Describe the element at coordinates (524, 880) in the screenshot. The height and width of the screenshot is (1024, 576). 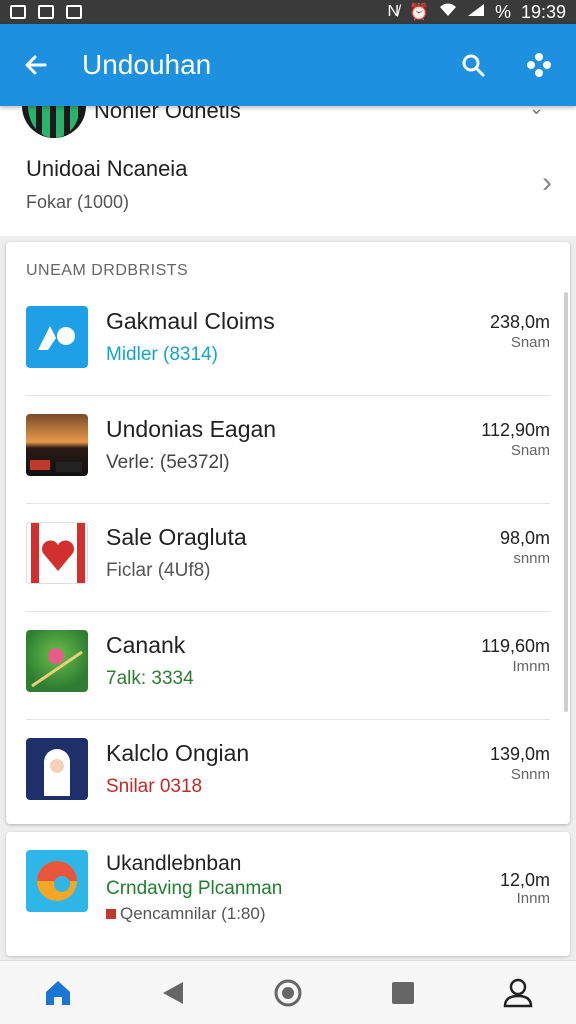
I see `app-size: 12,0m` at that location.